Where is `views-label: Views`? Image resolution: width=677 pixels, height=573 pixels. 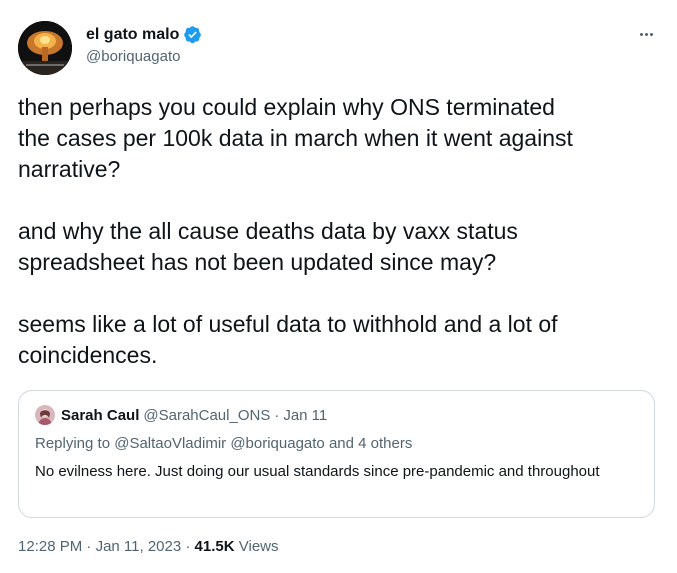 views-label: Views is located at coordinates (258, 546).